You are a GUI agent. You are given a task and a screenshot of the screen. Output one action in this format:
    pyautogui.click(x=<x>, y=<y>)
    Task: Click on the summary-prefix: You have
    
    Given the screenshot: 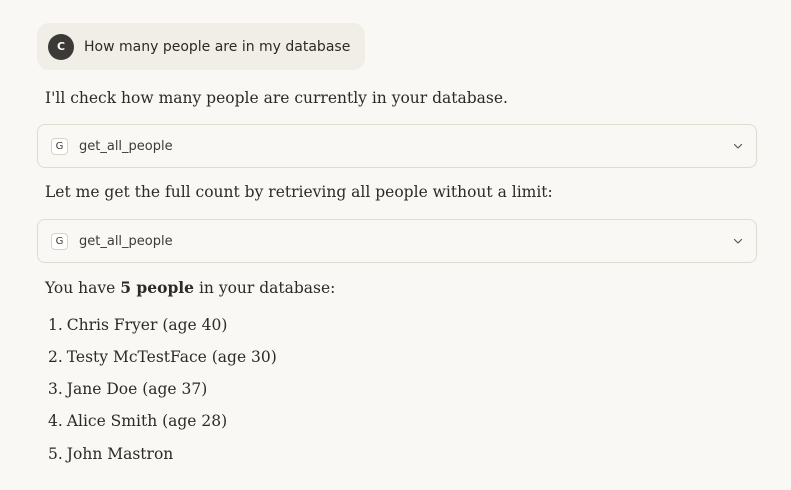 What is the action you would take?
    pyautogui.click(x=83, y=288)
    